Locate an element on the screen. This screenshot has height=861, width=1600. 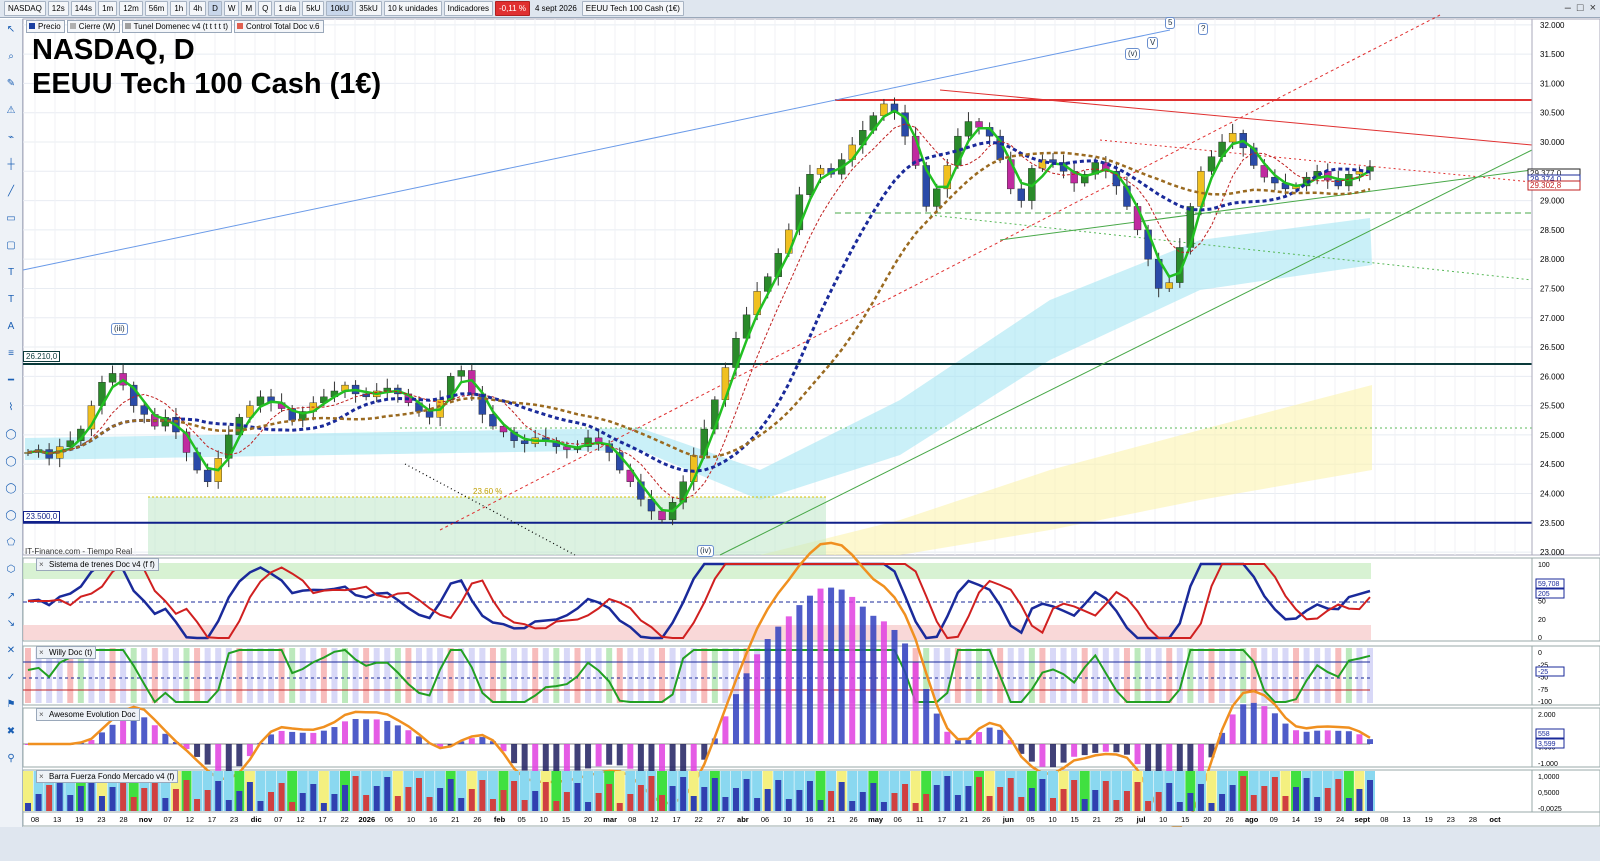
overlay-item-2: Tunel Domenec v4 (t t t t t) is located at coordinates (176, 26).